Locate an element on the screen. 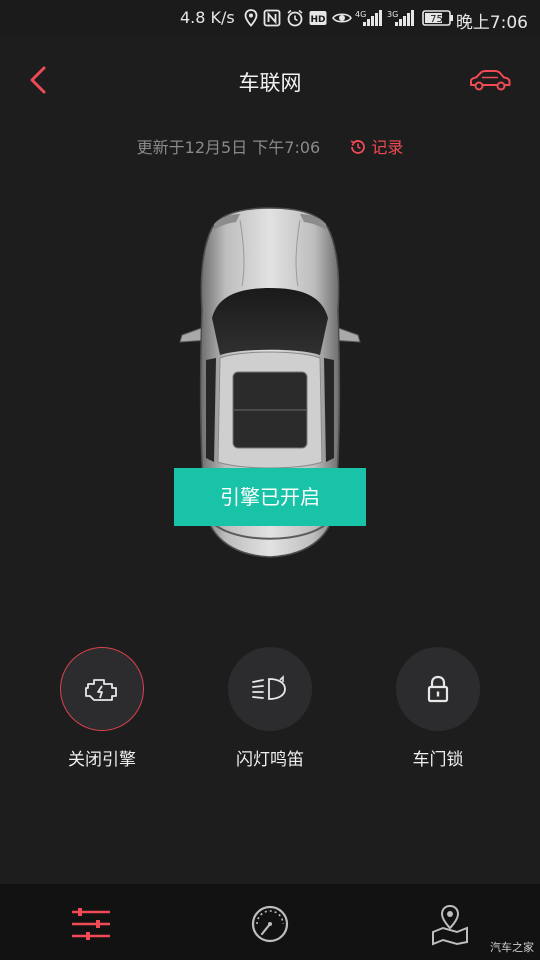 This screenshot has width=540, height=960. page-title: 车联网 is located at coordinates (270, 83).